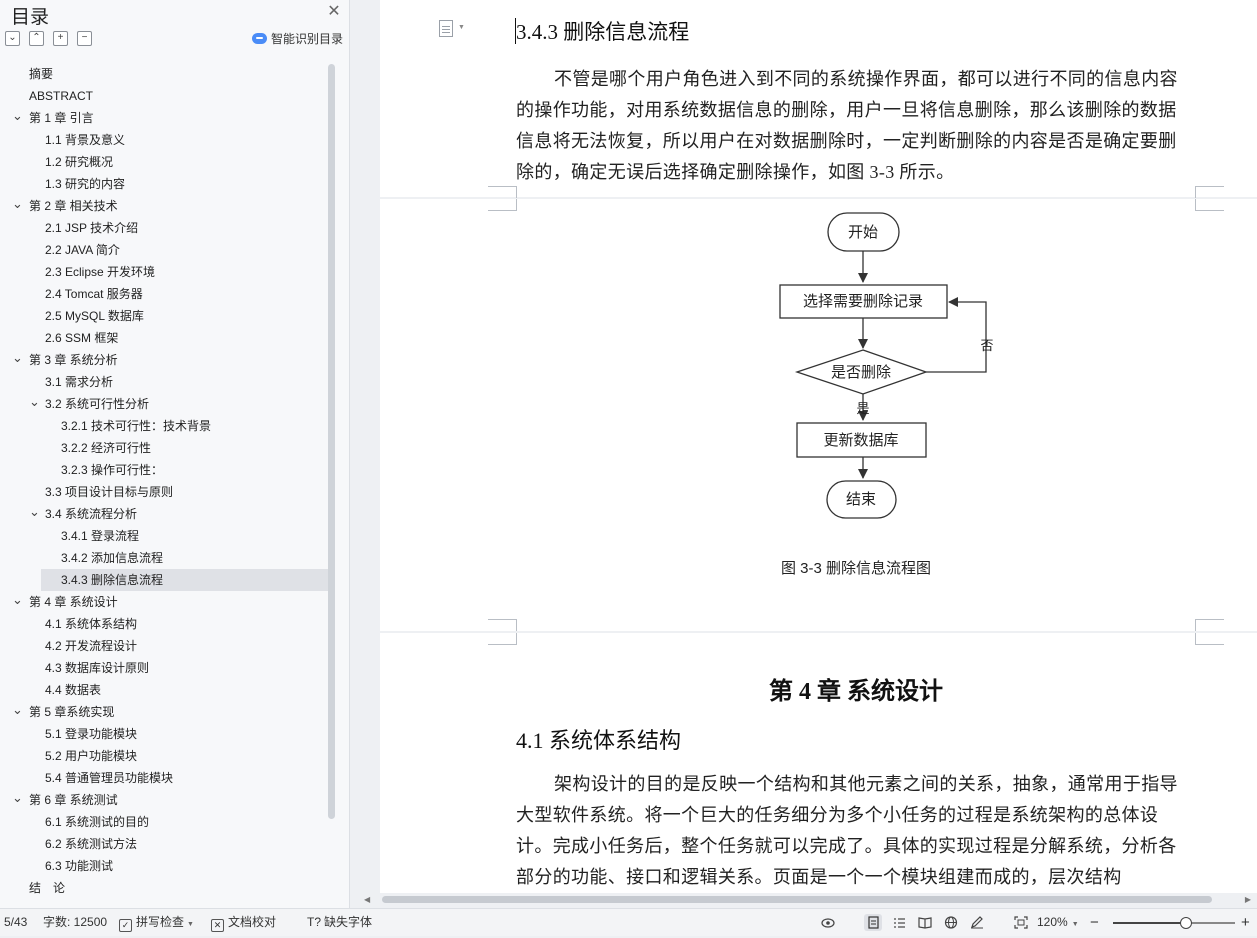 The image size is (1257, 938). What do you see at coordinates (1094, 922) in the screenshot?
I see `zoom-out-icon: −` at bounding box center [1094, 922].